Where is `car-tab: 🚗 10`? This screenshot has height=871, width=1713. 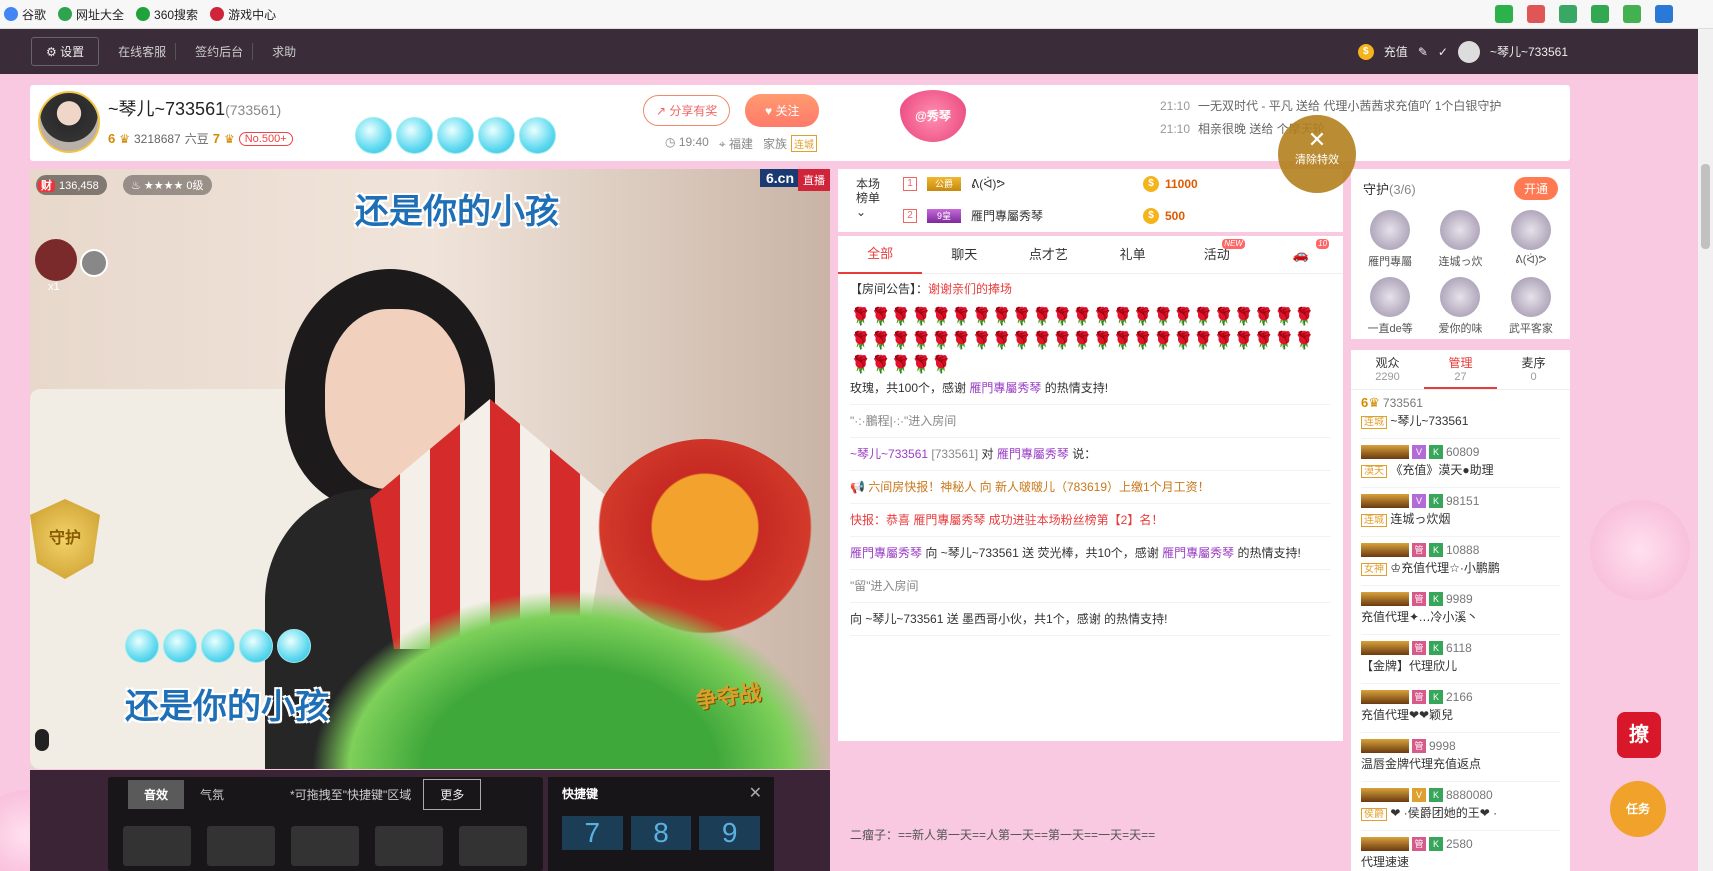
car-tab: 🚗 10 is located at coordinates (1301, 255).